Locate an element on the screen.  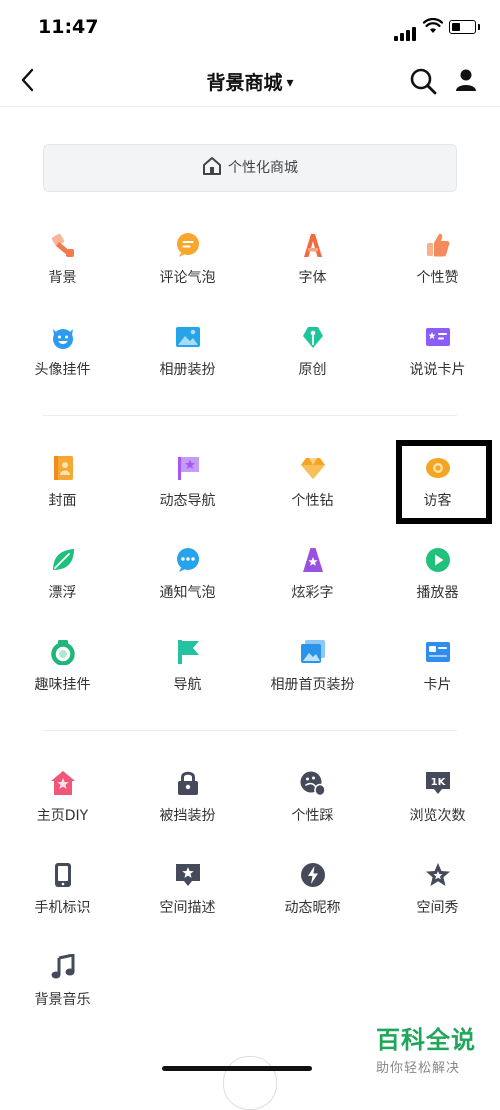
home-star-icon is located at coordinates (63, 783).